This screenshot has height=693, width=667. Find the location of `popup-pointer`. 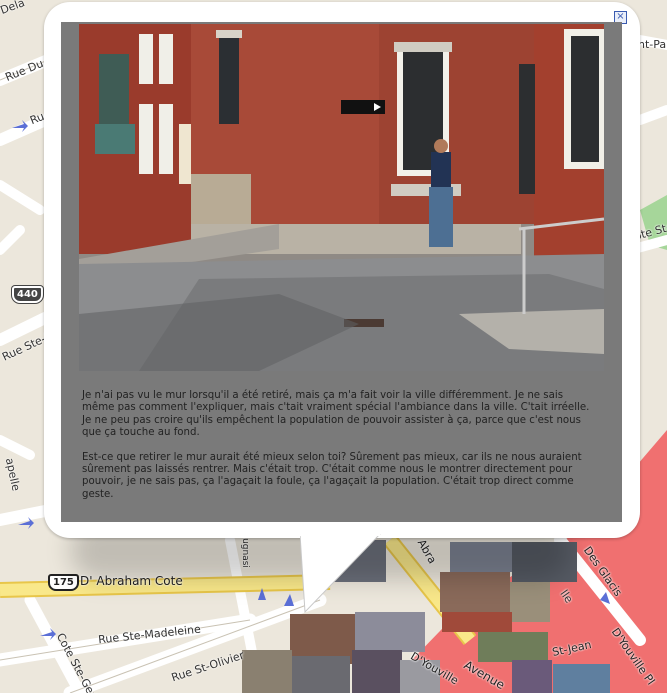

popup-pointer is located at coordinates (340, 574).